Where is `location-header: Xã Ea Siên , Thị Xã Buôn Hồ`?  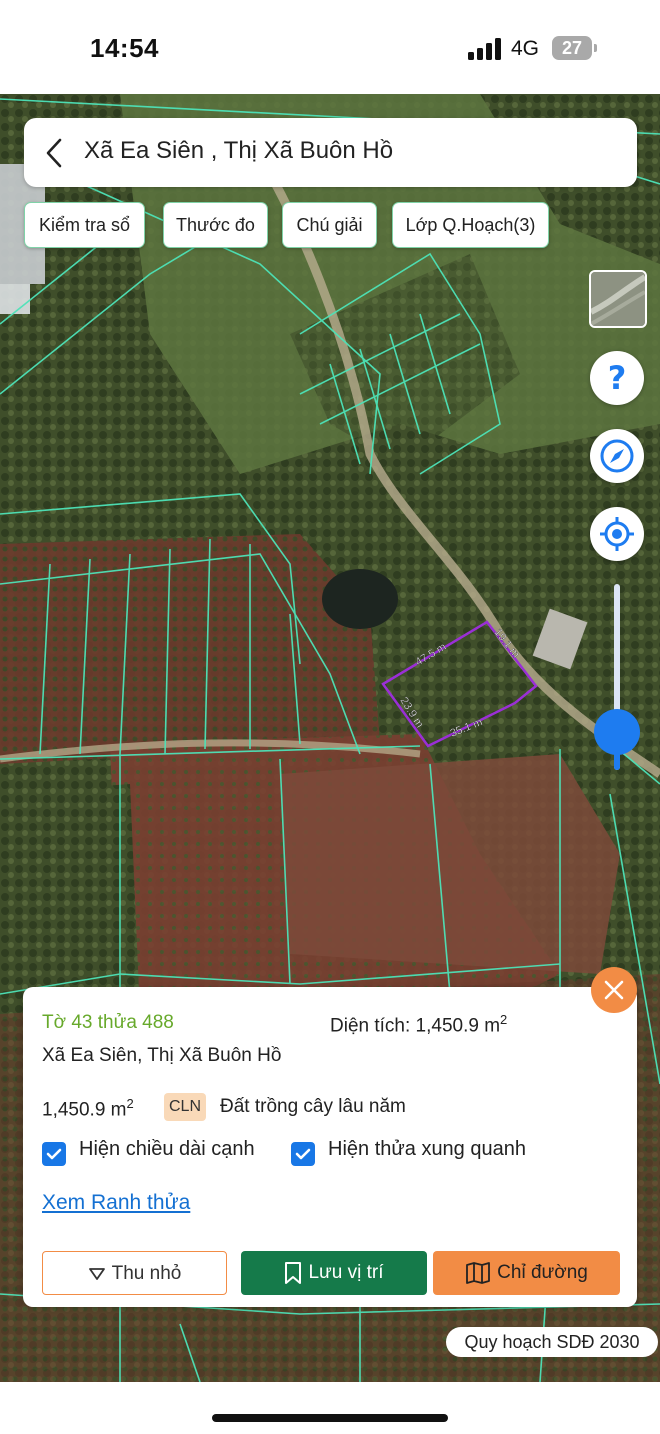
location-header: Xã Ea Siên , Thị Xã Buôn Hồ is located at coordinates (330, 152).